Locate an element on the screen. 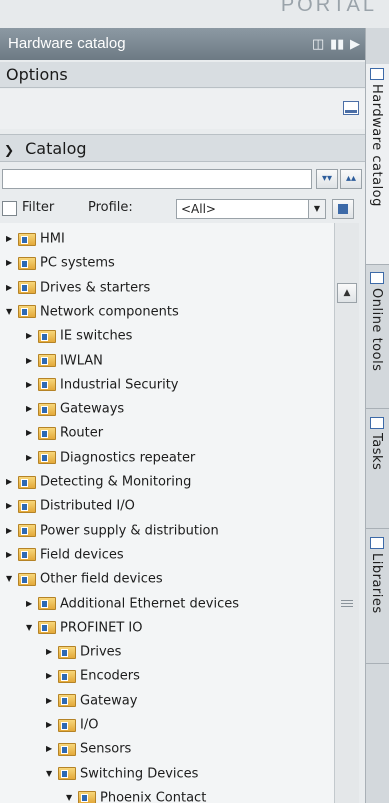 The height and width of the screenshot is (803, 389). tree-item-label: HMI is located at coordinates (52, 239).